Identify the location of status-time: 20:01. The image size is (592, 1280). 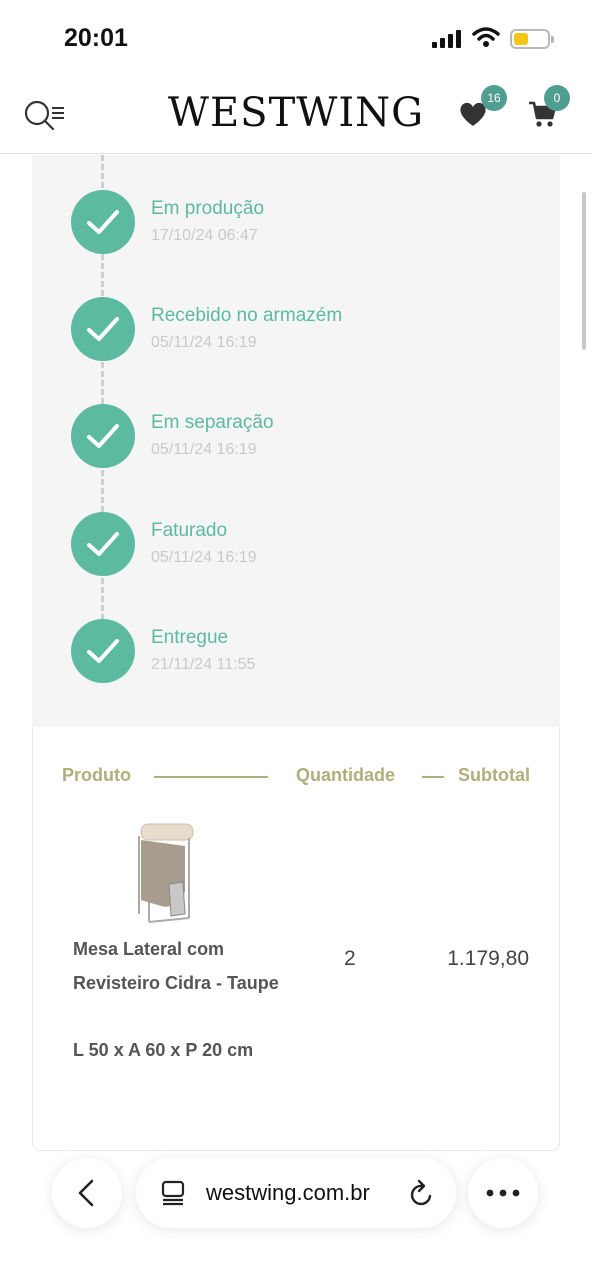
(96, 38).